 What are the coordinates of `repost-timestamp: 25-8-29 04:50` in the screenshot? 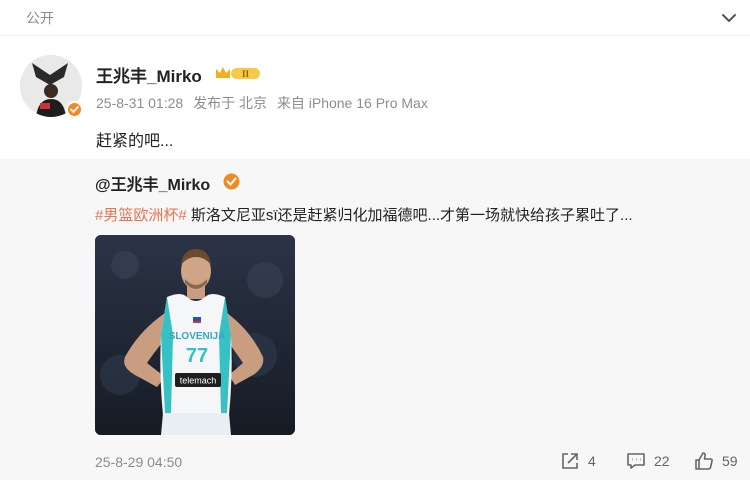 It's located at (138, 462).